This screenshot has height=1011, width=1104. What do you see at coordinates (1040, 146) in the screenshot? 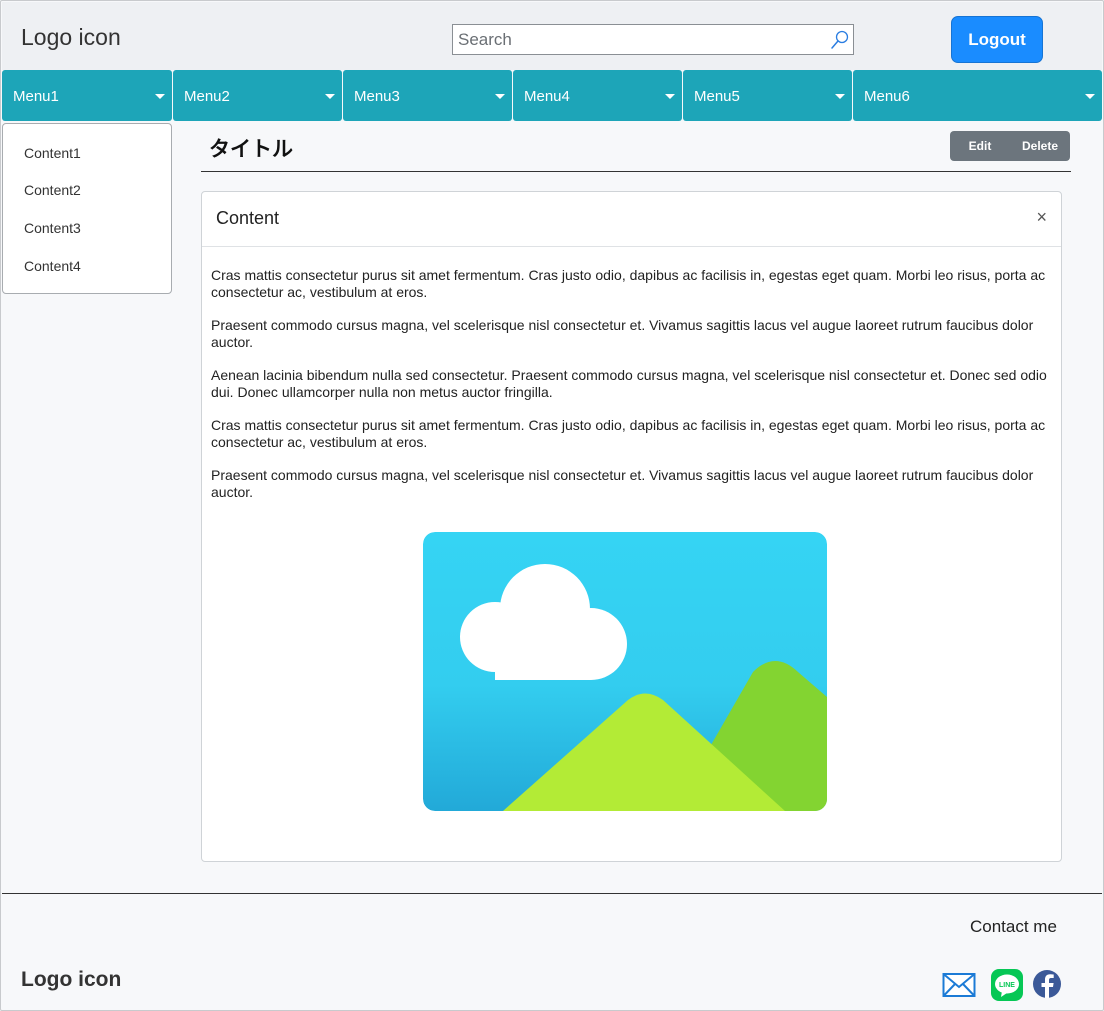
I see `delete-button: Delete` at bounding box center [1040, 146].